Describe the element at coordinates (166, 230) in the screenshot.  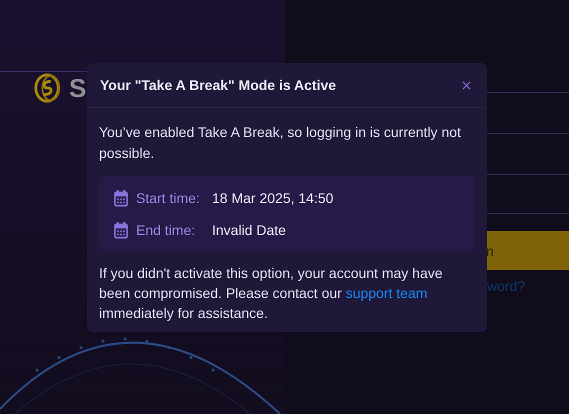
I see `time-label: End time:` at that location.